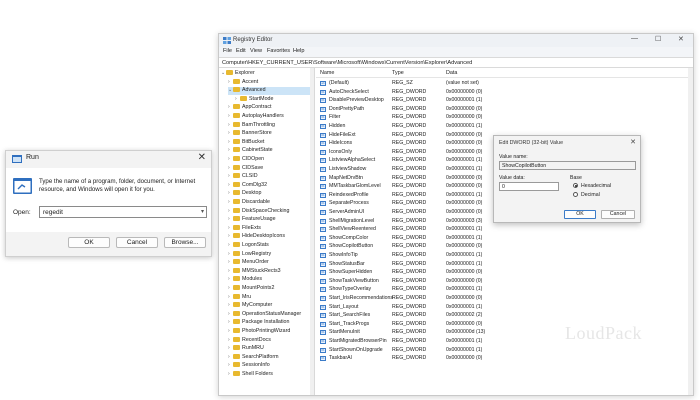  What do you see at coordinates (504, 109) in the screenshot?
I see `value-row: 01 DontPrettyPath REG_DWORD 0x00000000 (0)` at bounding box center [504, 109].